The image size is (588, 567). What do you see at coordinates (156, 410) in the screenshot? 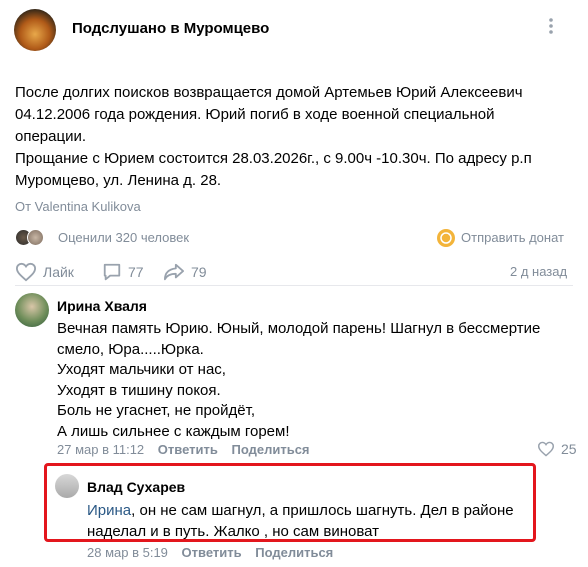
I see `comment-text-line: Боль не угаснет, не пройдёт,` at bounding box center [156, 410].